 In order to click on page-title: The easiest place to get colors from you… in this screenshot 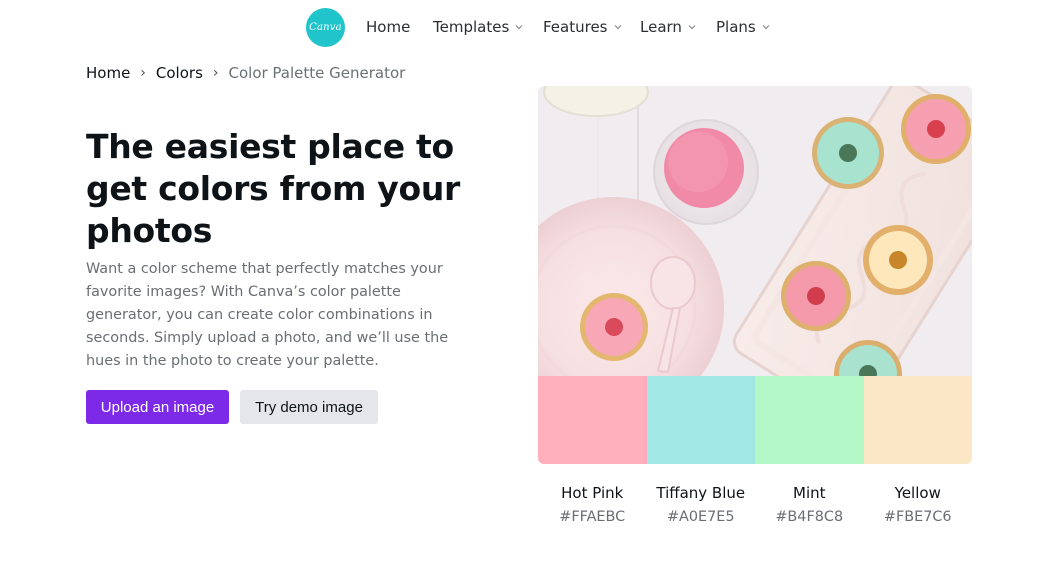, I will do `click(273, 188)`.